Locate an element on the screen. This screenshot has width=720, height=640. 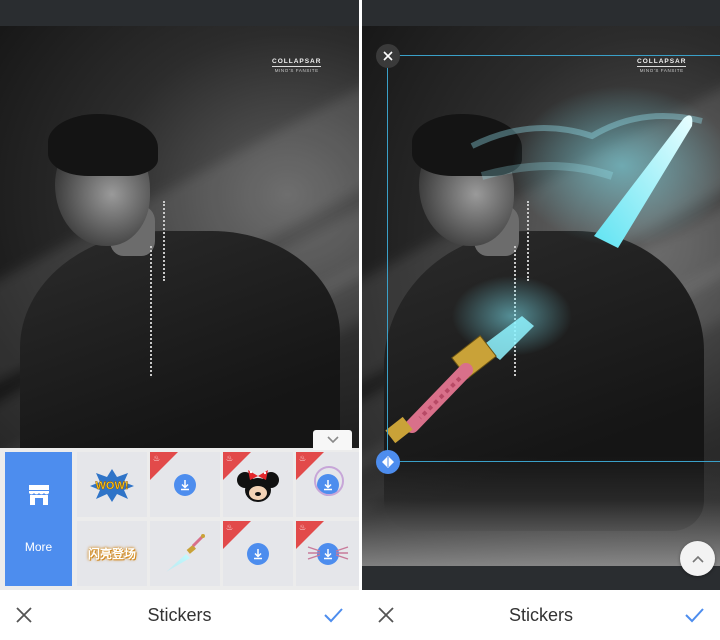
watermark-title: COLLAPSAR is located at coordinates (297, 62).